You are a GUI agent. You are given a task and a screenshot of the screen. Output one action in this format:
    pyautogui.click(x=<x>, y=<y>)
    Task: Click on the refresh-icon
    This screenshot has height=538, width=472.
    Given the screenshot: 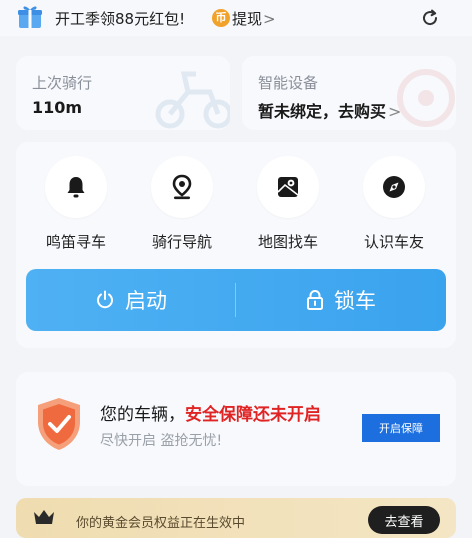 What is the action you would take?
    pyautogui.click(x=430, y=18)
    